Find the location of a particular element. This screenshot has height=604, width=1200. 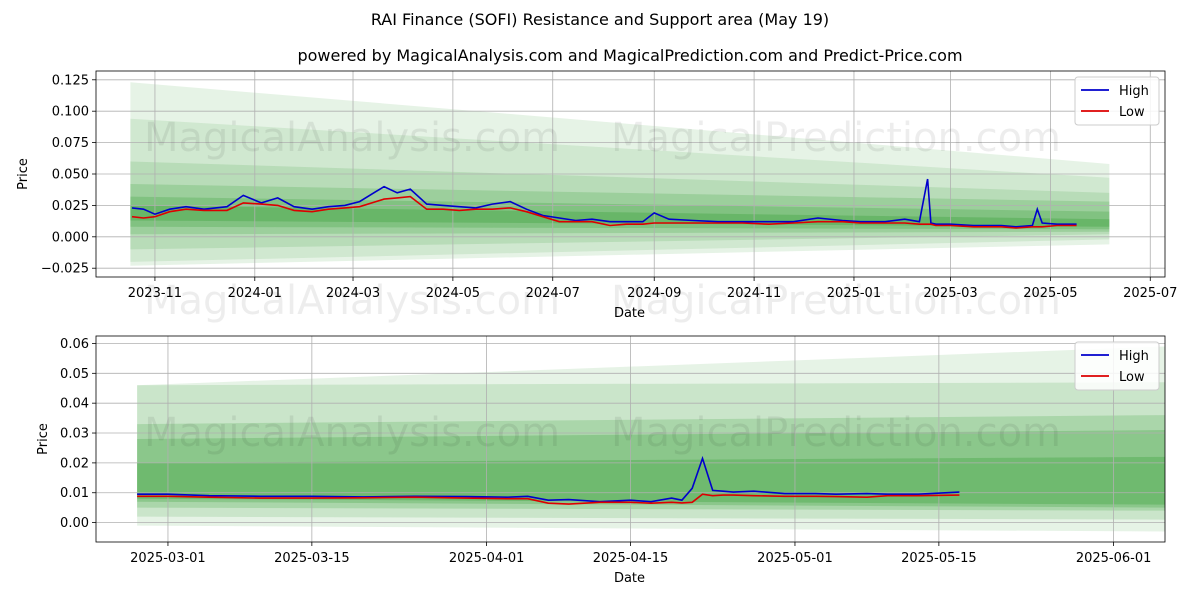

y-tick-label: 0.03 is located at coordinates (74, 434).